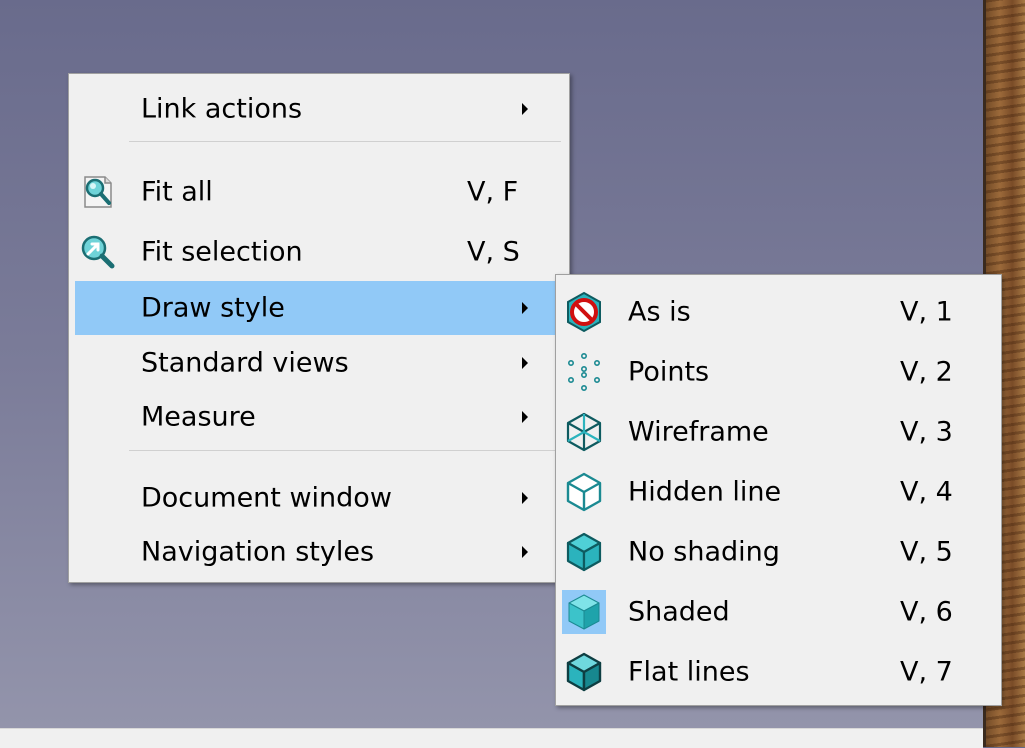 The height and width of the screenshot is (748, 1025). I want to click on menu-item-label: Shaded, so click(679, 612).